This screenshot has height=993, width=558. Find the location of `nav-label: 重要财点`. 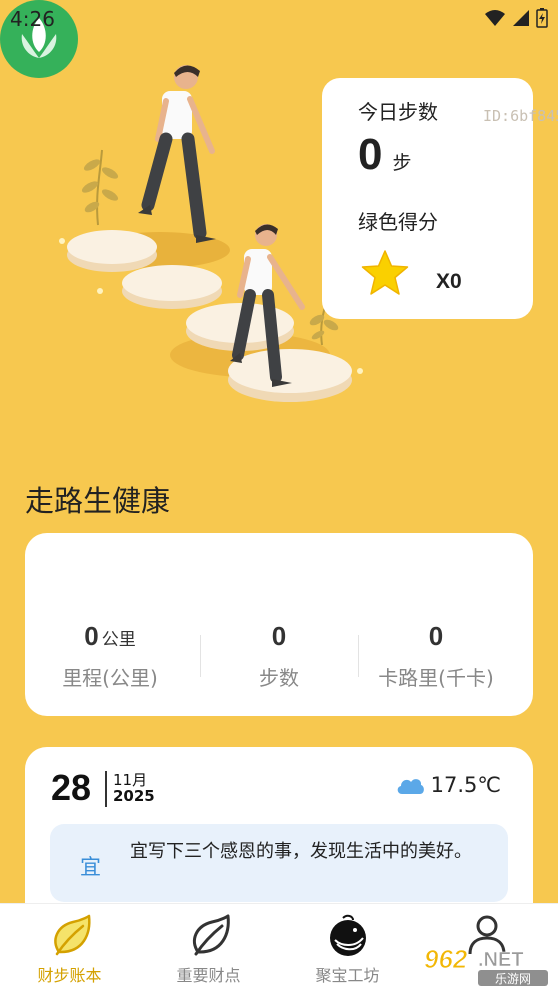

nav-label: 重要财点 is located at coordinates (208, 975).